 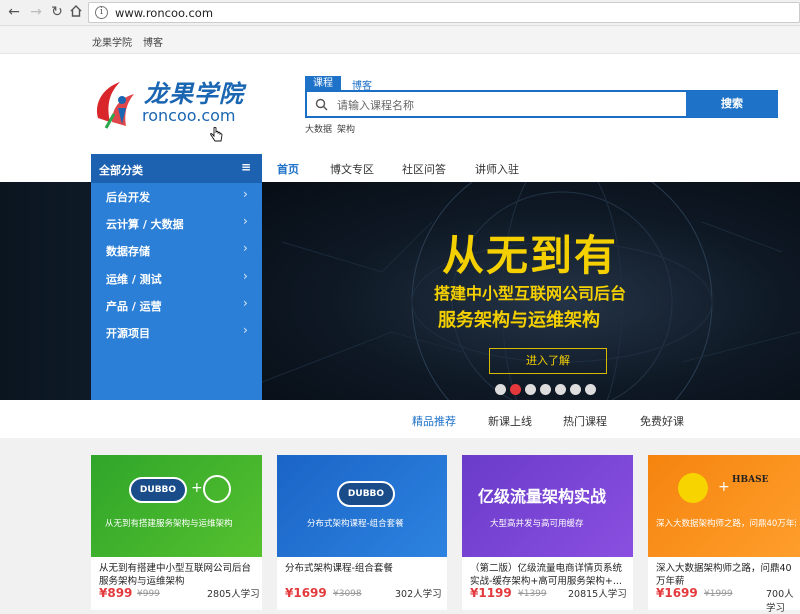 I want to click on category-item-backend: 后台开发, so click(x=128, y=197).